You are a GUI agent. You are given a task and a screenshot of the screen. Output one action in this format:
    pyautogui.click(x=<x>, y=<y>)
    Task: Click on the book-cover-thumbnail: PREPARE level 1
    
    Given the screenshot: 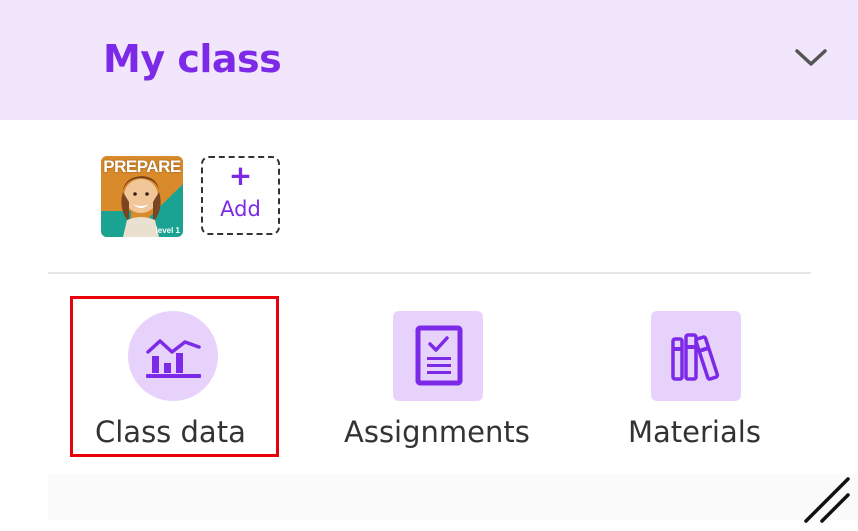 What is the action you would take?
    pyautogui.click(x=142, y=196)
    